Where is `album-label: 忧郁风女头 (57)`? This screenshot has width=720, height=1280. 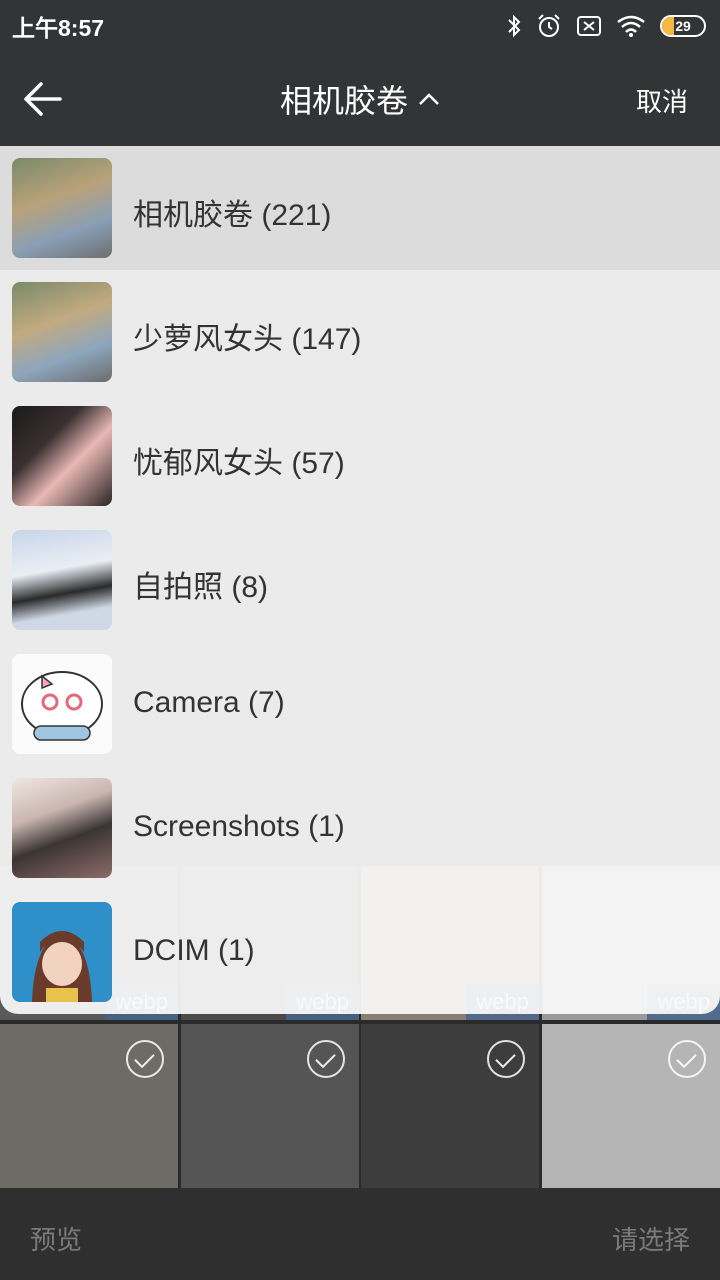 album-label: 忧郁风女头 (57) is located at coordinates (239, 463).